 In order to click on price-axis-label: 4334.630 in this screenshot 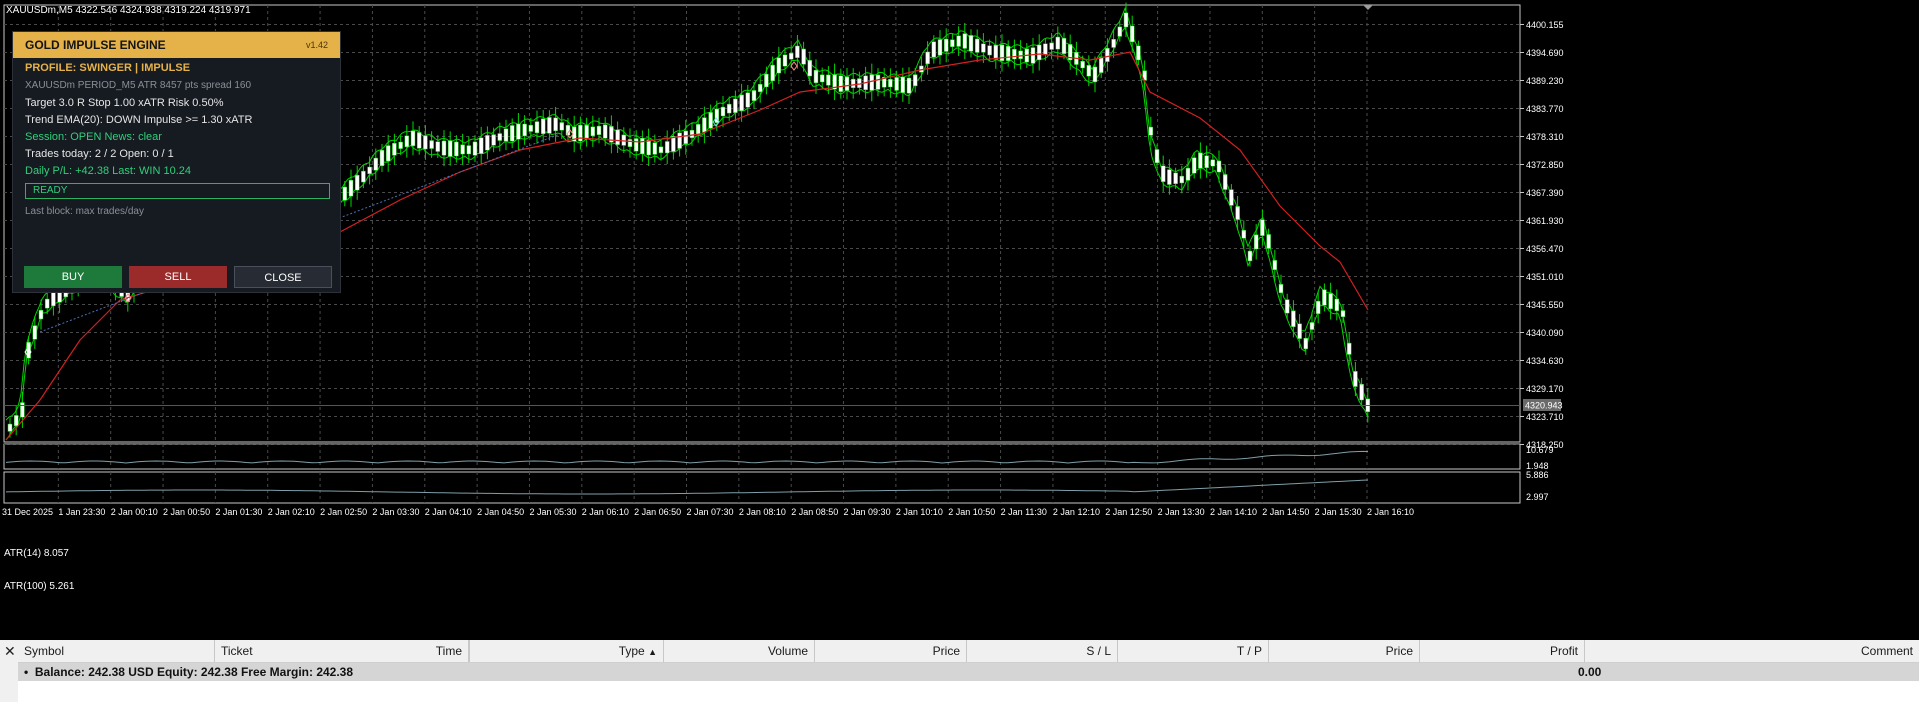, I will do `click(1545, 361)`.